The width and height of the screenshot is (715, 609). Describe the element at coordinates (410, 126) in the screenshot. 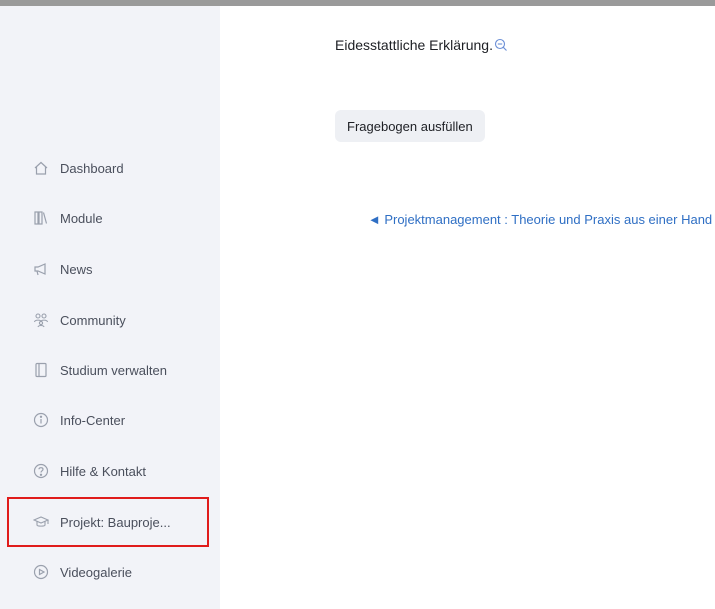

I see `fragebogen-ausfuellen-button: Fragebogen ausfüllen` at that location.